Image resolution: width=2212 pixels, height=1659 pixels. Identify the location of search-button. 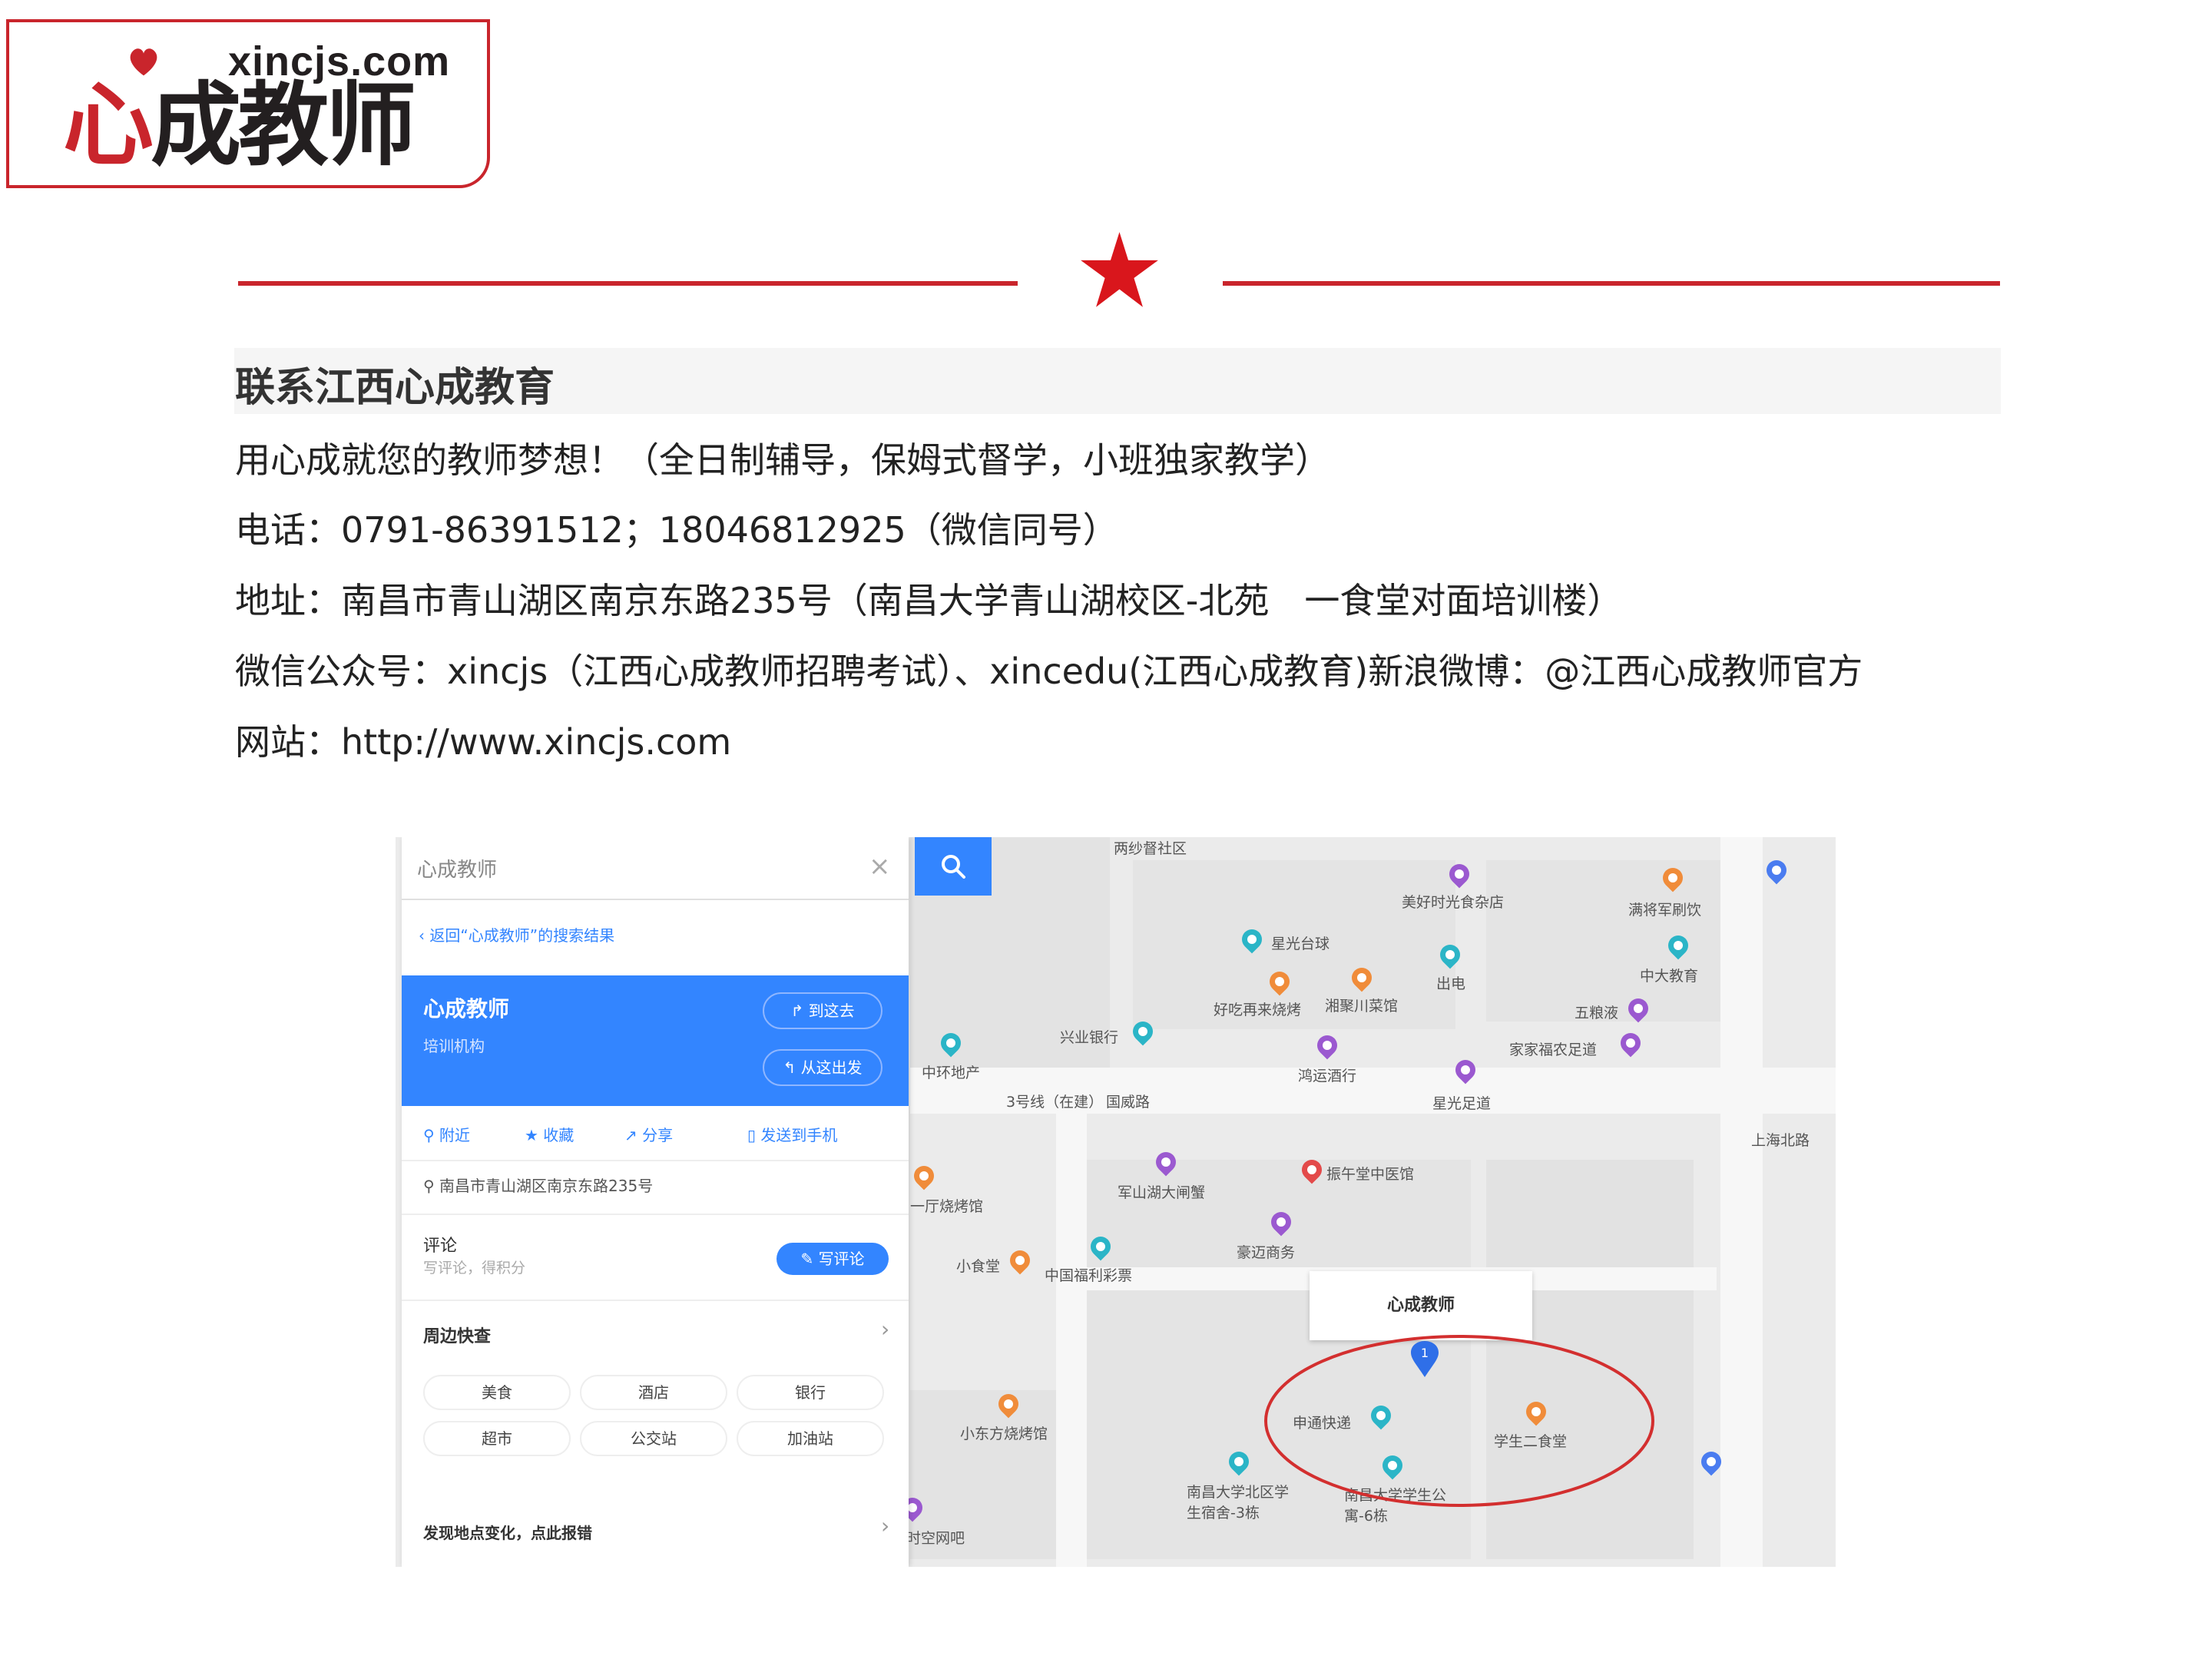
(954, 866).